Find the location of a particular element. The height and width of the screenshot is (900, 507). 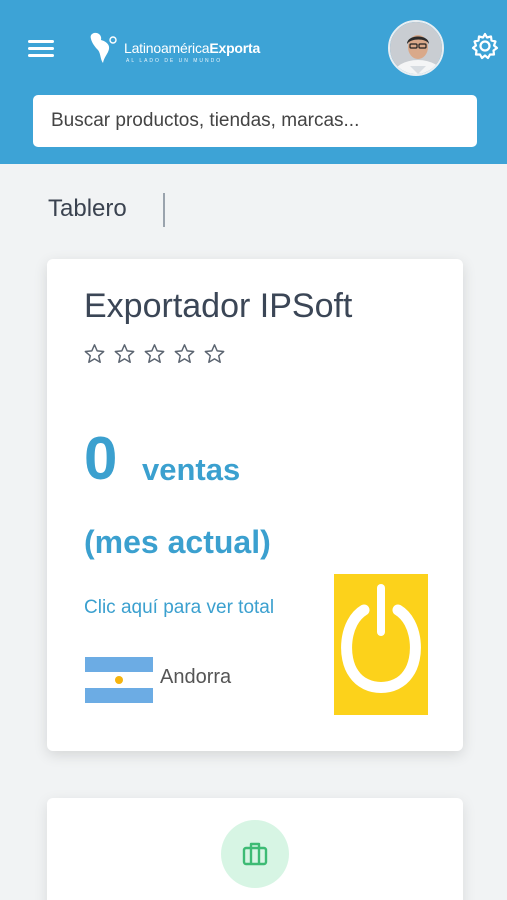

avatar is located at coordinates (416, 48).